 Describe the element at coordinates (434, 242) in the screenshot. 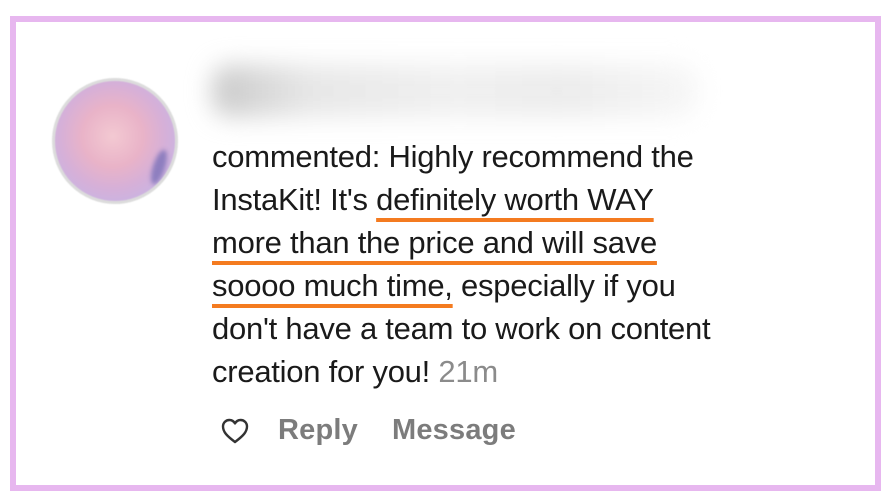

I see `underlined-phrase-2: more than the price and will save` at that location.